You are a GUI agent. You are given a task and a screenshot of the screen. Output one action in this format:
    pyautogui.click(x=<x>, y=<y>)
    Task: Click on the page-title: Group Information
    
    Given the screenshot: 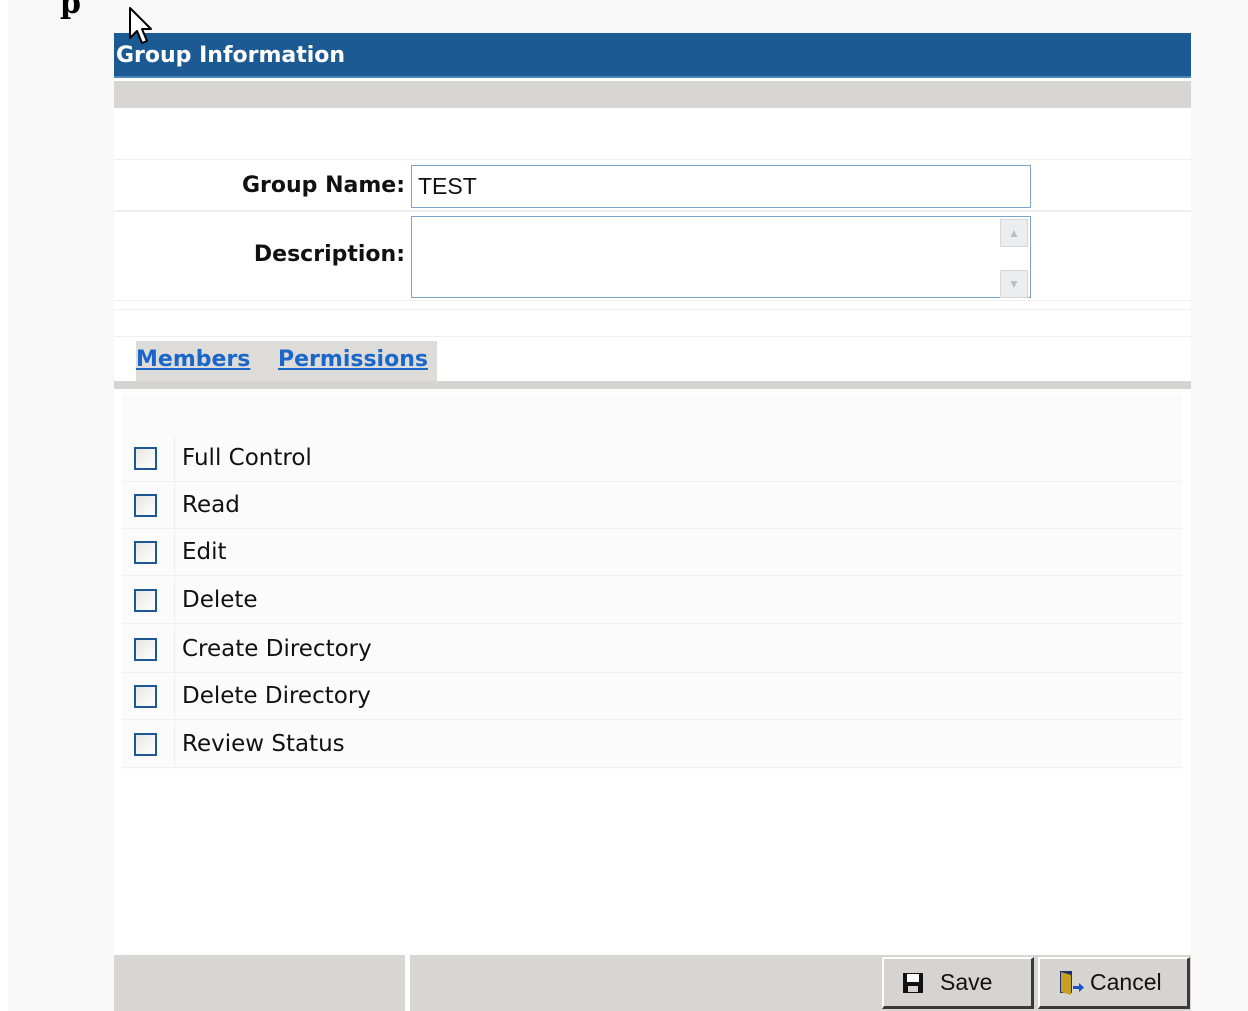 What is the action you would take?
    pyautogui.click(x=652, y=55)
    